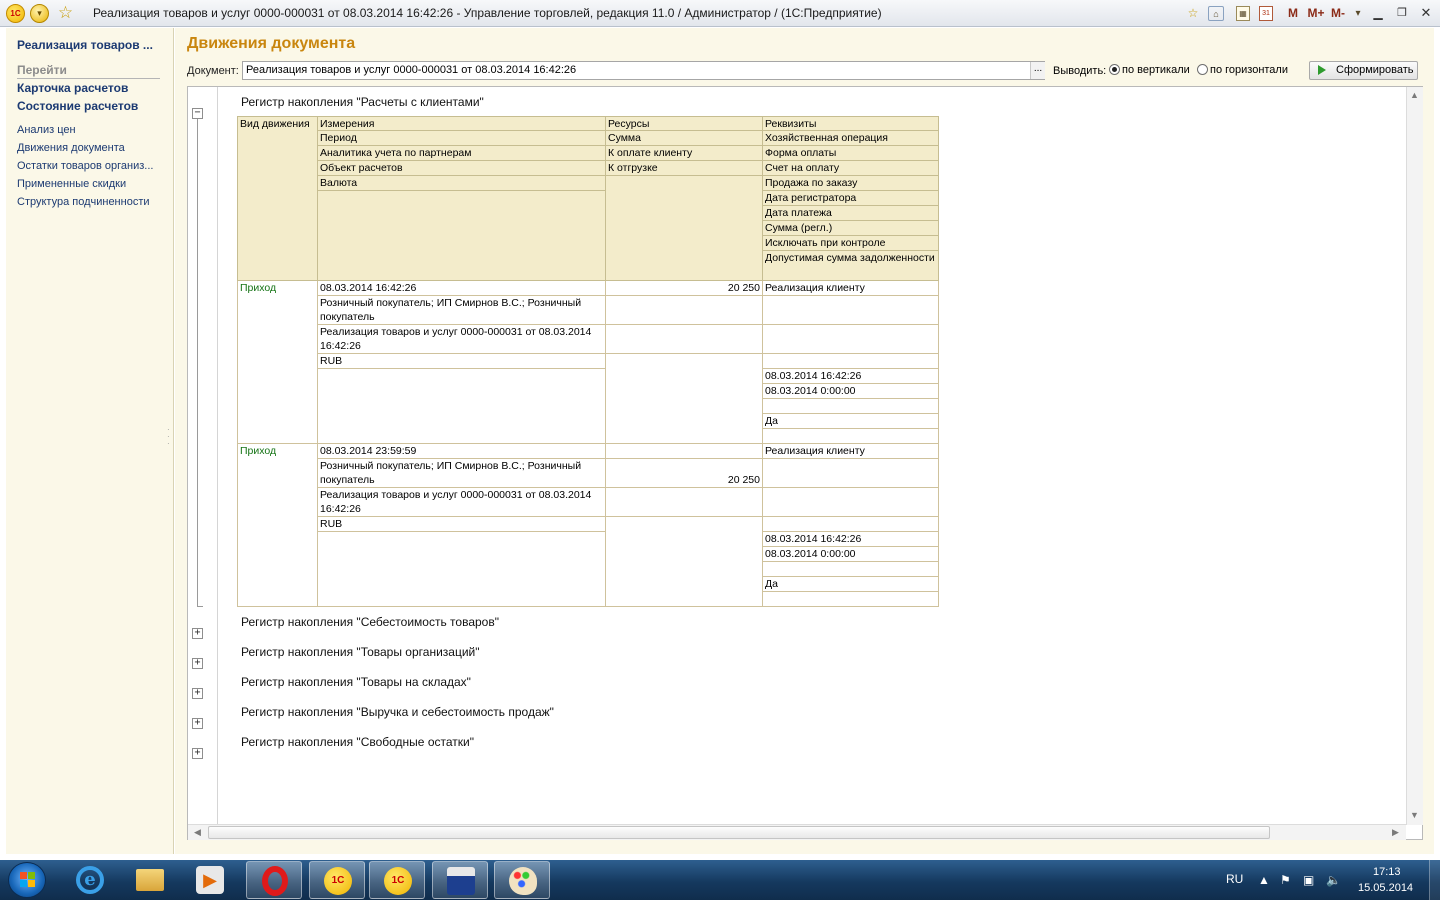  I want to click on header-properties: Реквизиты, so click(851, 123).